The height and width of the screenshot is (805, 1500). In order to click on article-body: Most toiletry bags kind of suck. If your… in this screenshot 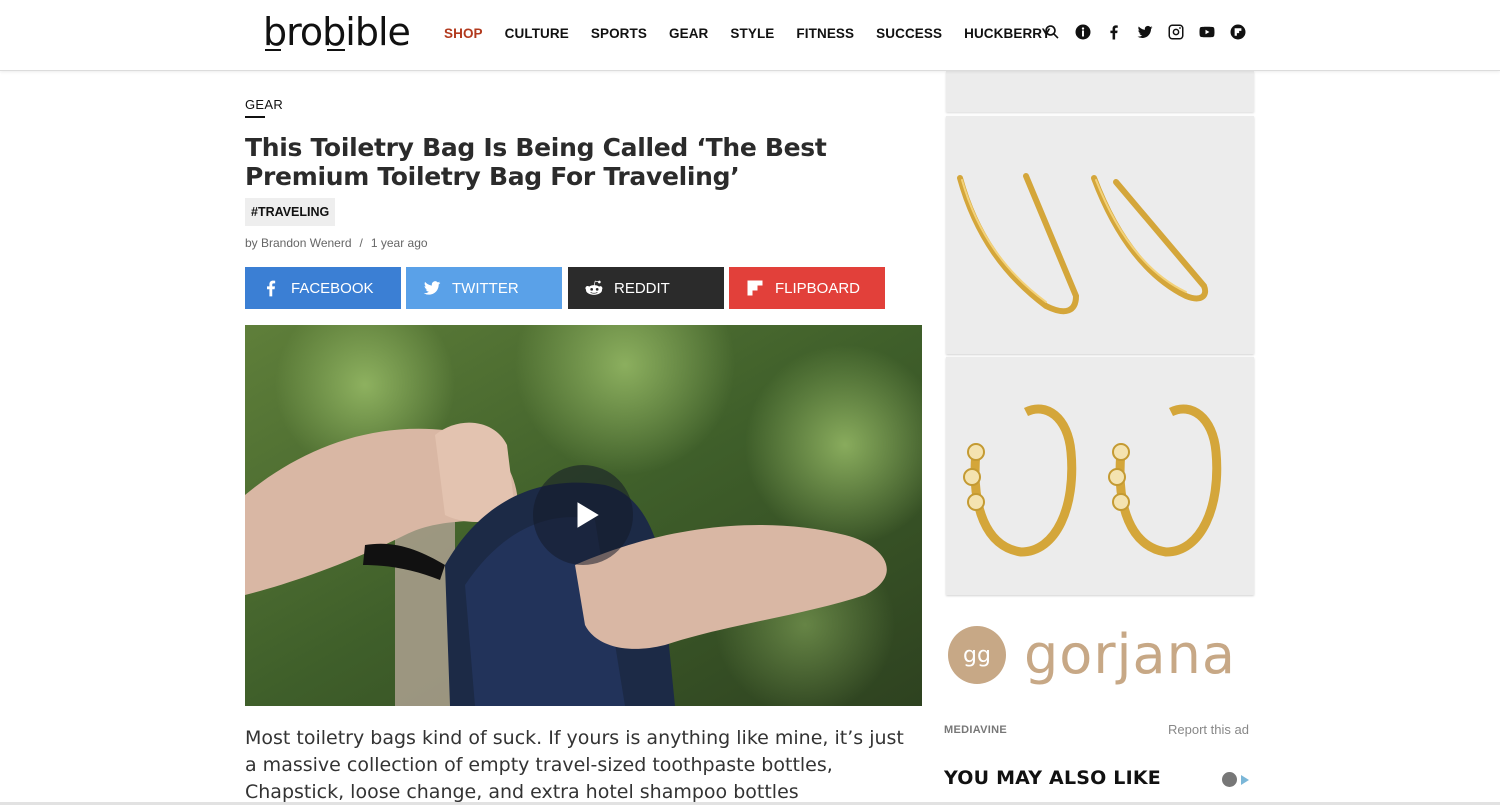, I will do `click(574, 765)`.